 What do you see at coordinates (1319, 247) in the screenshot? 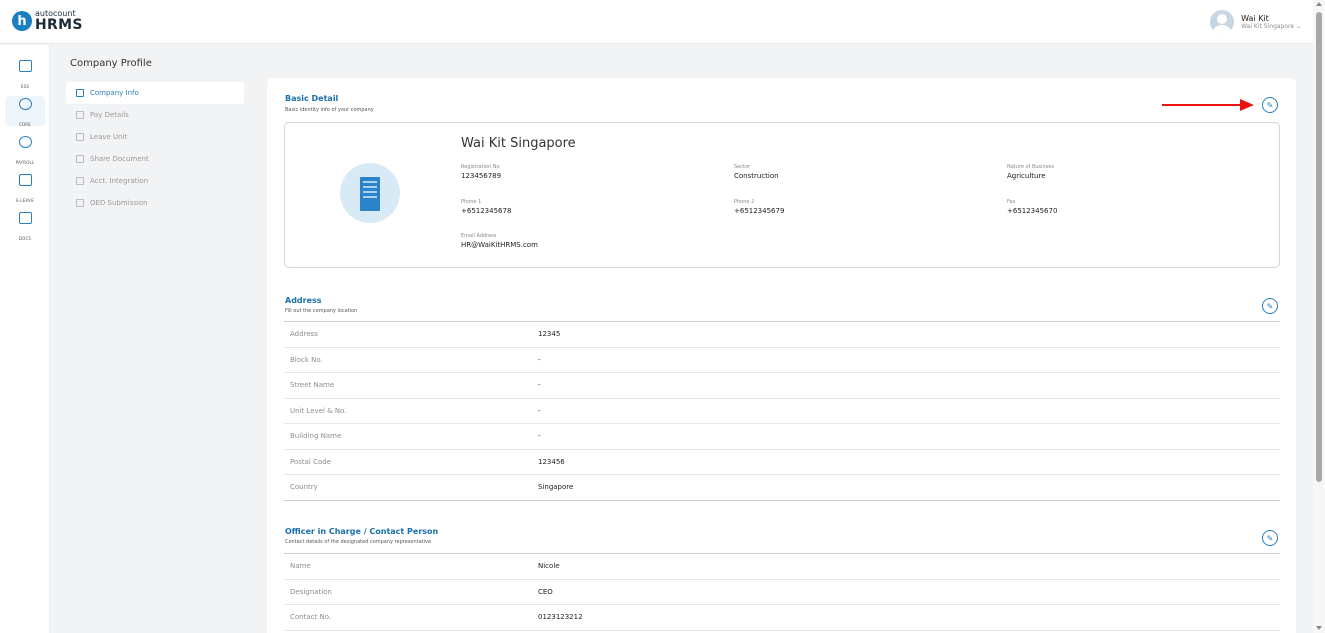
I see `scroll-thumb` at bounding box center [1319, 247].